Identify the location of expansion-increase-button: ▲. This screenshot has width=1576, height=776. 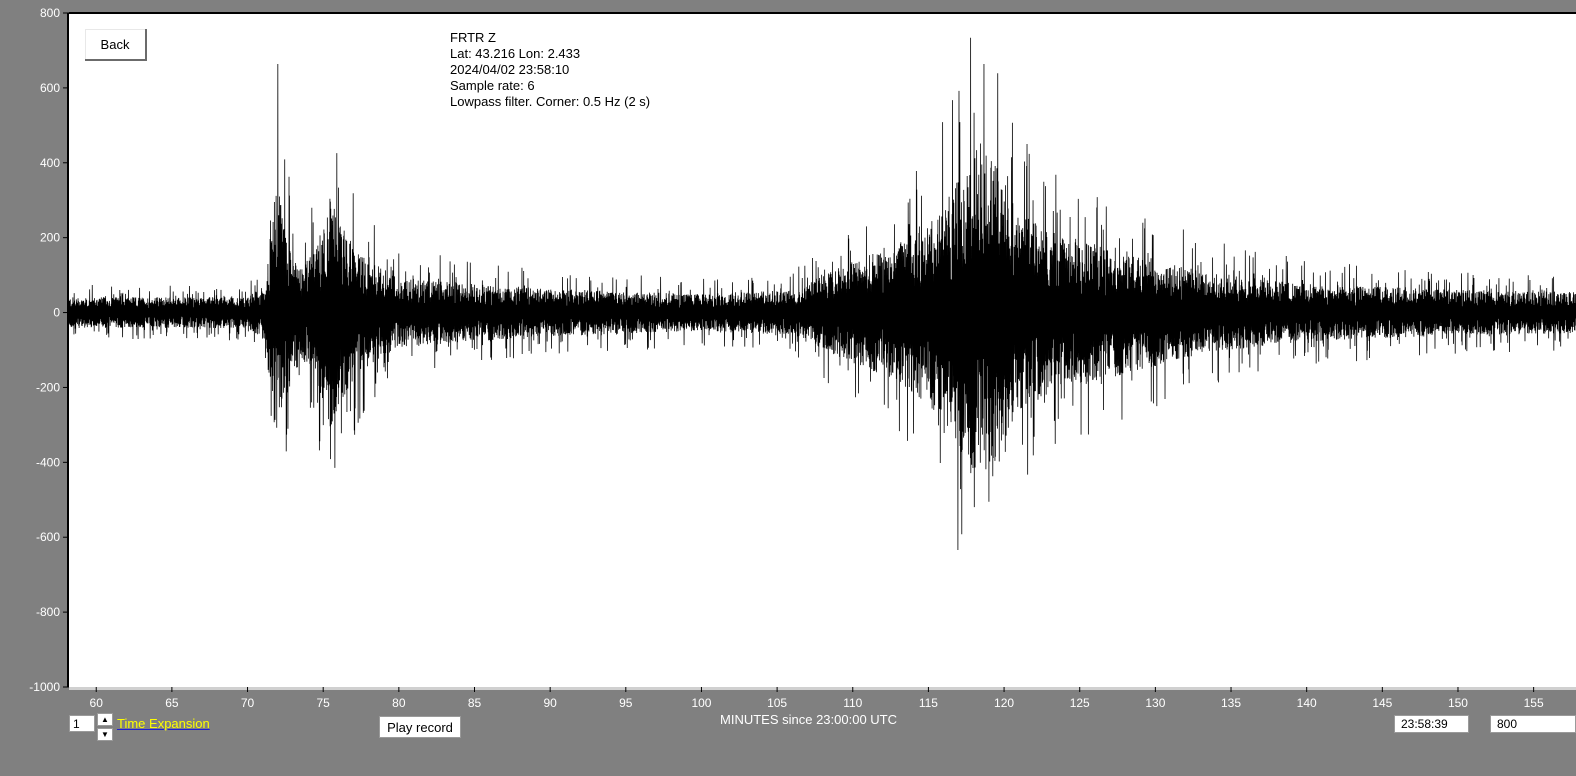
(105, 719).